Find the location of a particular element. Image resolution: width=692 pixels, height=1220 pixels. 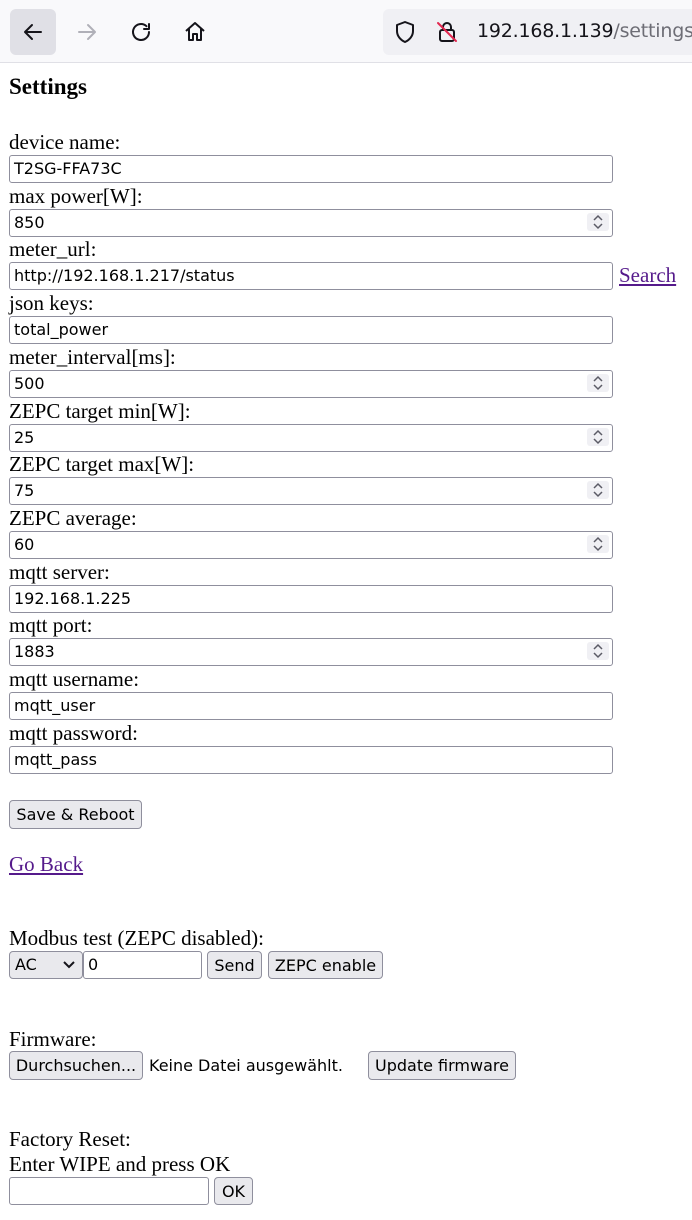

browser-toolbar: 192.168.1.139/settings is located at coordinates (346, 31).